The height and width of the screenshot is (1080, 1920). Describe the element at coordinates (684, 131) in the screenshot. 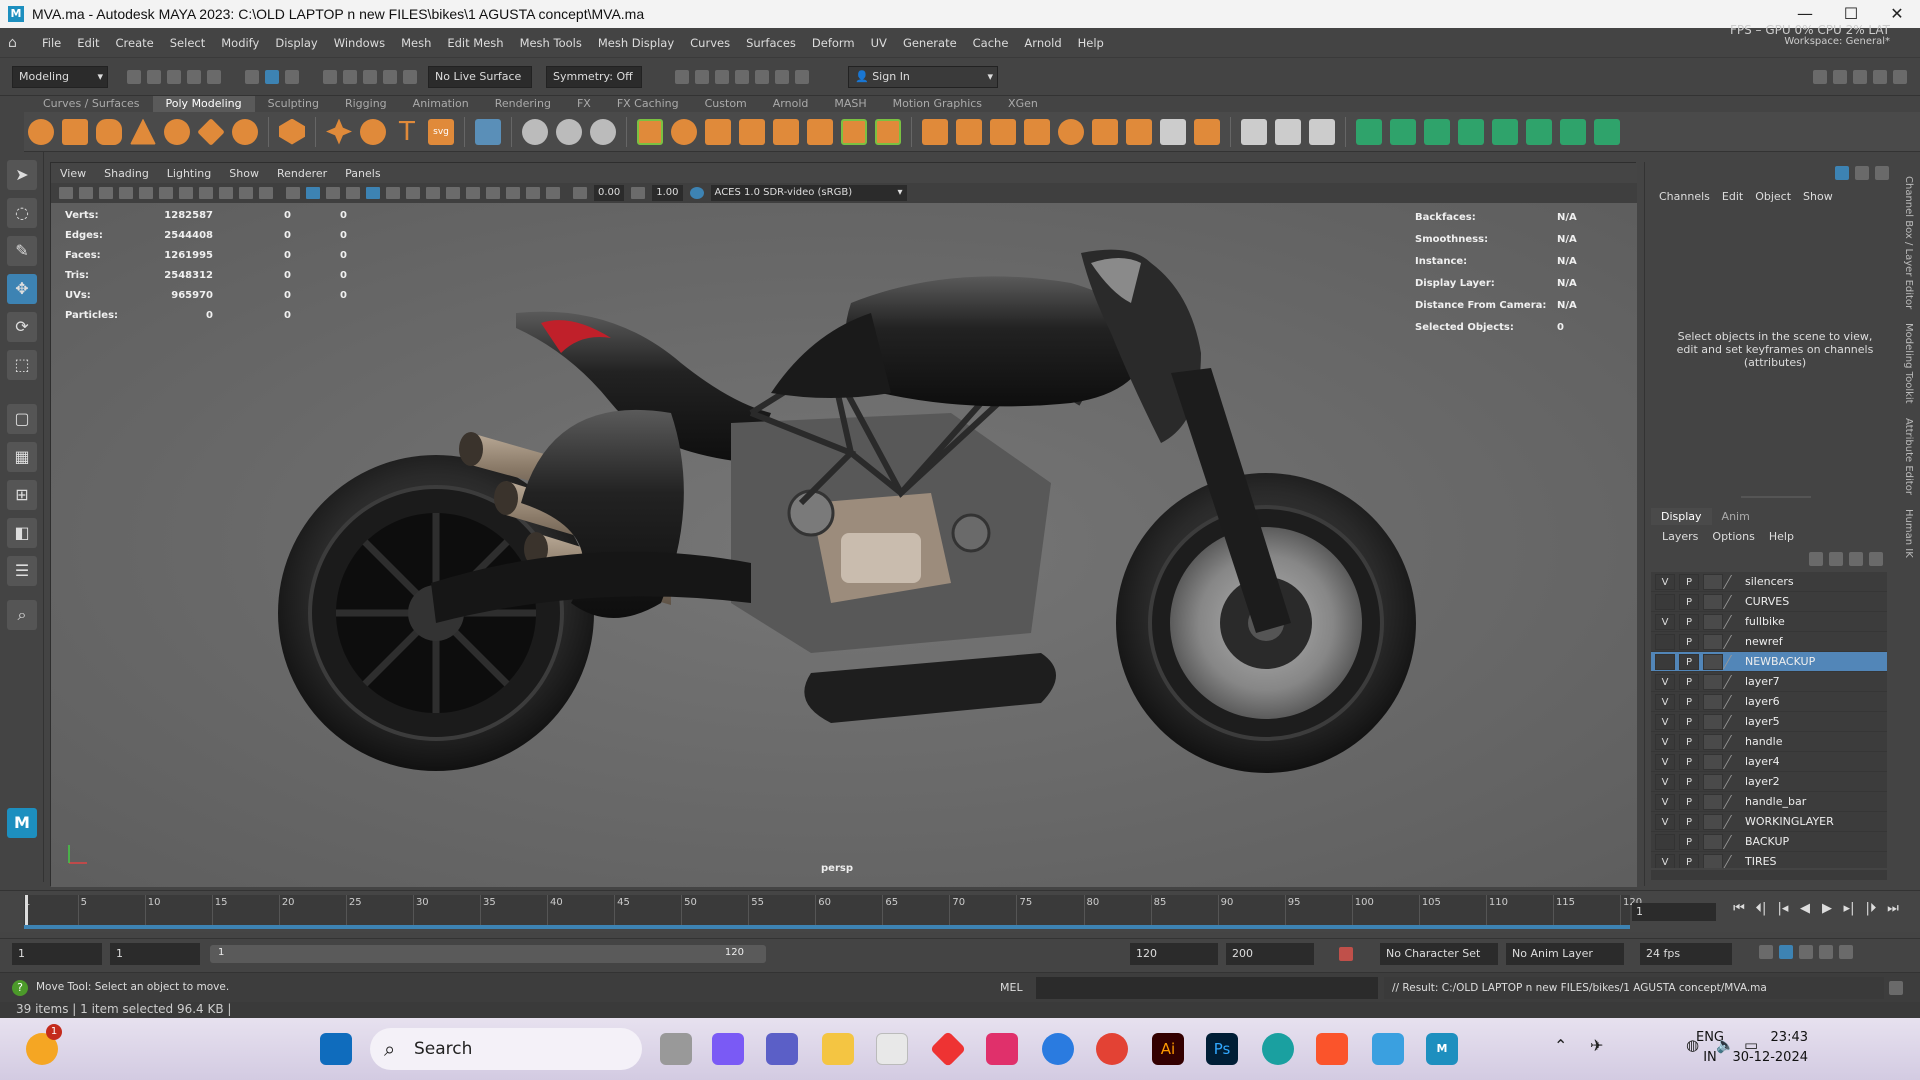

I see `combine-icon` at that location.